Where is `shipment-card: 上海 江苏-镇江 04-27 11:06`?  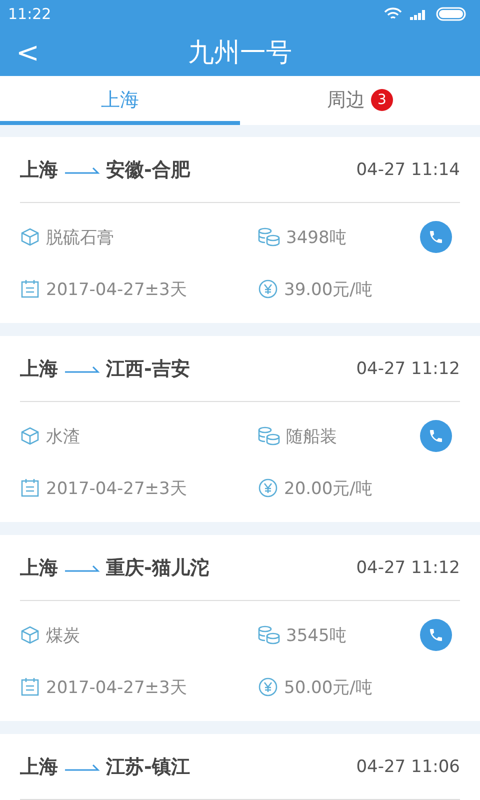
shipment-card: 上海 江苏-镇江 04-27 11:06 is located at coordinates (240, 767).